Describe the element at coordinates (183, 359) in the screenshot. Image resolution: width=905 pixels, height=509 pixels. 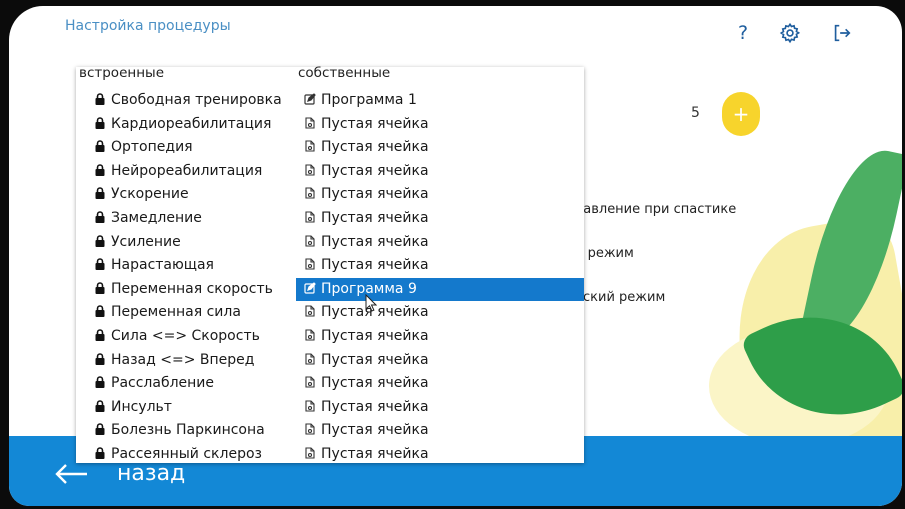
I see `builtin-program-label: Назад <=> Вперед` at that location.